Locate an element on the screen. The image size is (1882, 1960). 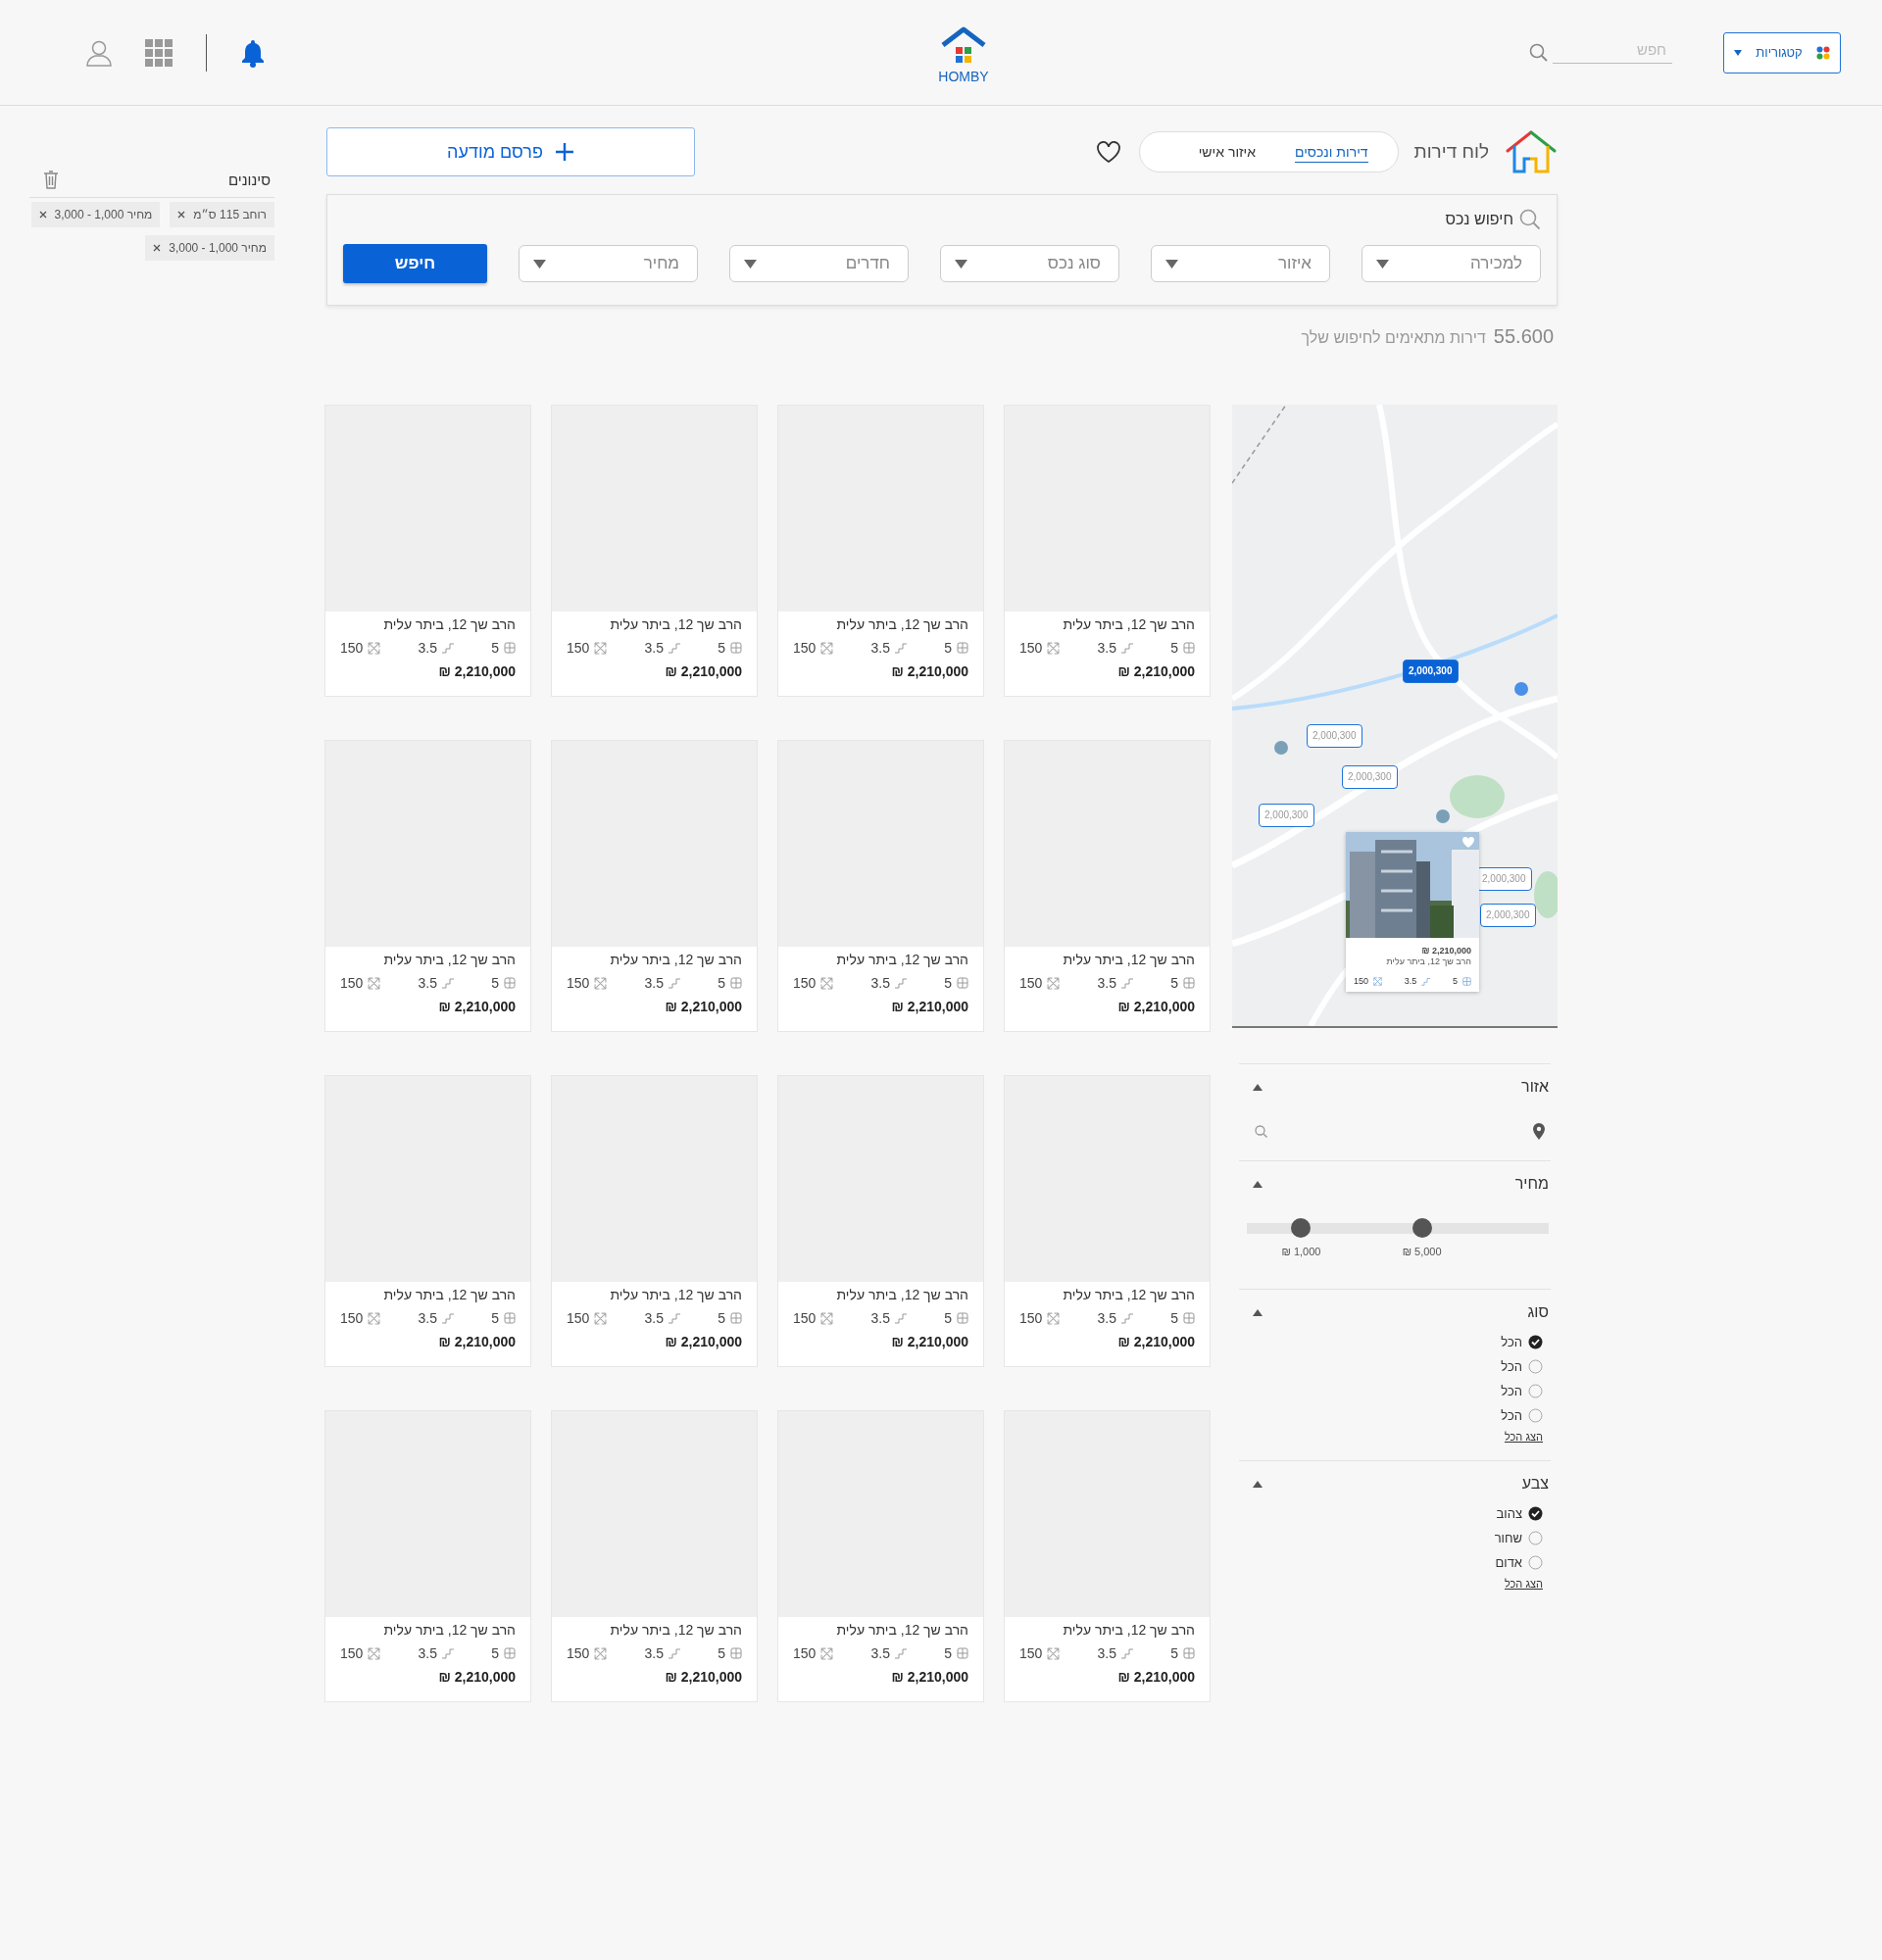
publish-button: פרסם מודעה is located at coordinates (511, 151).